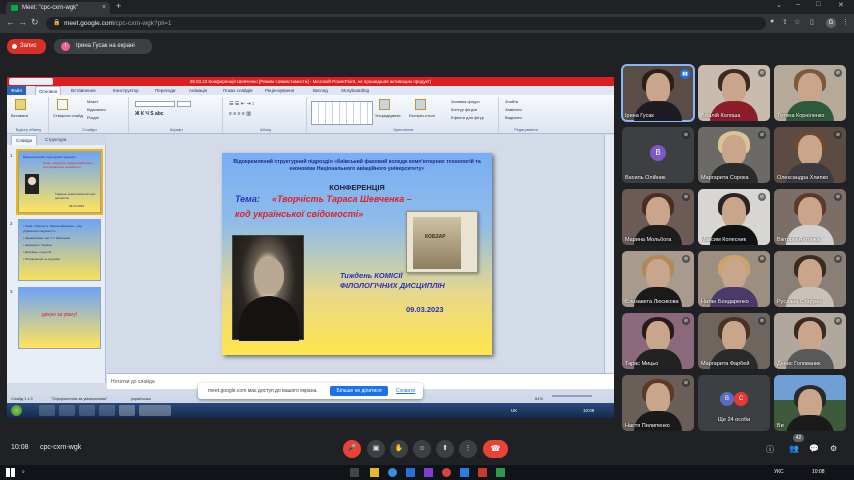  I want to click on participant-tile: ⊘ Маргарита Сорока, so click(734, 155).